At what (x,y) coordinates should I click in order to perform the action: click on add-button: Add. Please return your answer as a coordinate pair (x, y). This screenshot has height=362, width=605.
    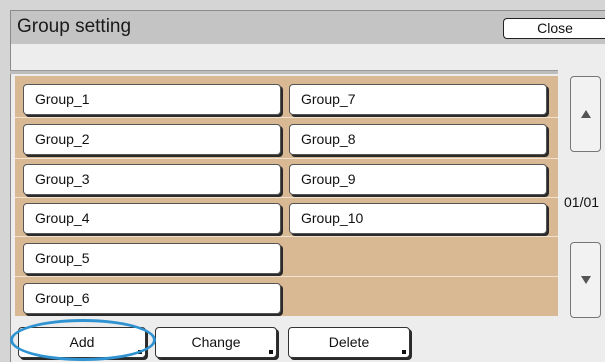
    Looking at the image, I should click on (82, 342).